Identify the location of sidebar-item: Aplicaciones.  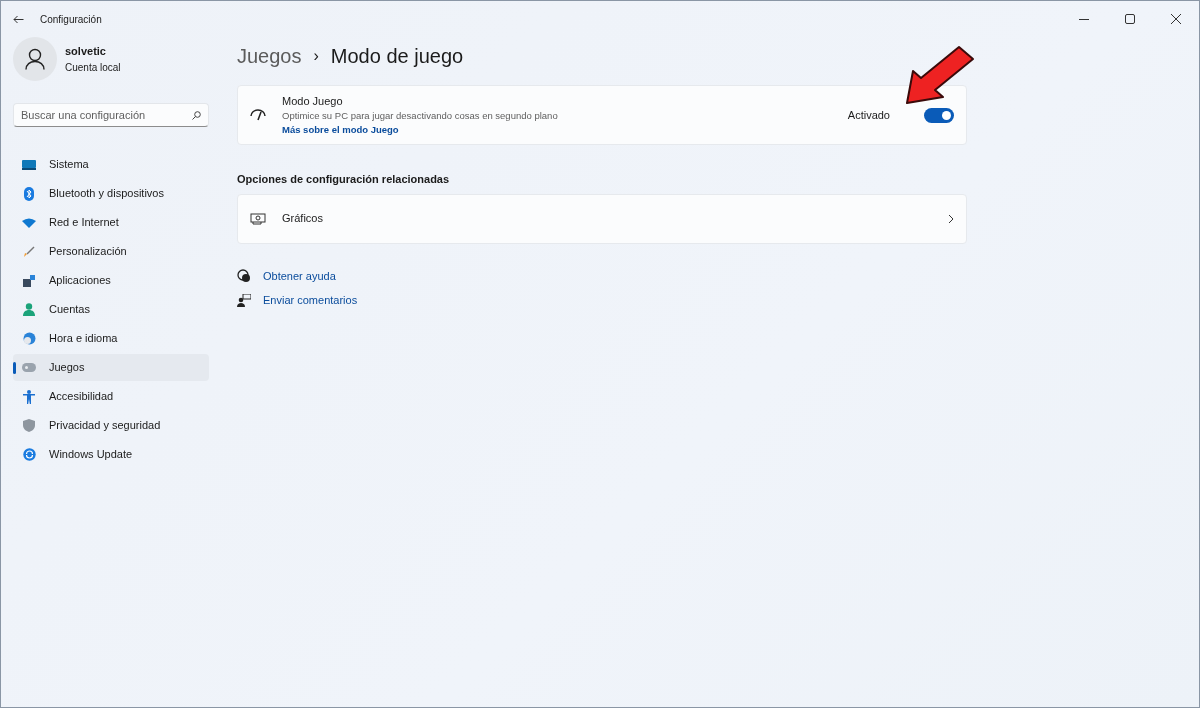
(111, 280).